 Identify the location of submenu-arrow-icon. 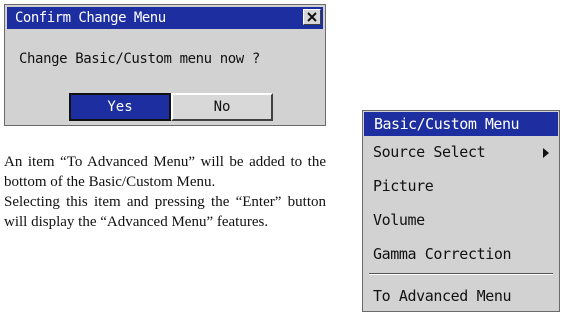
(546, 153).